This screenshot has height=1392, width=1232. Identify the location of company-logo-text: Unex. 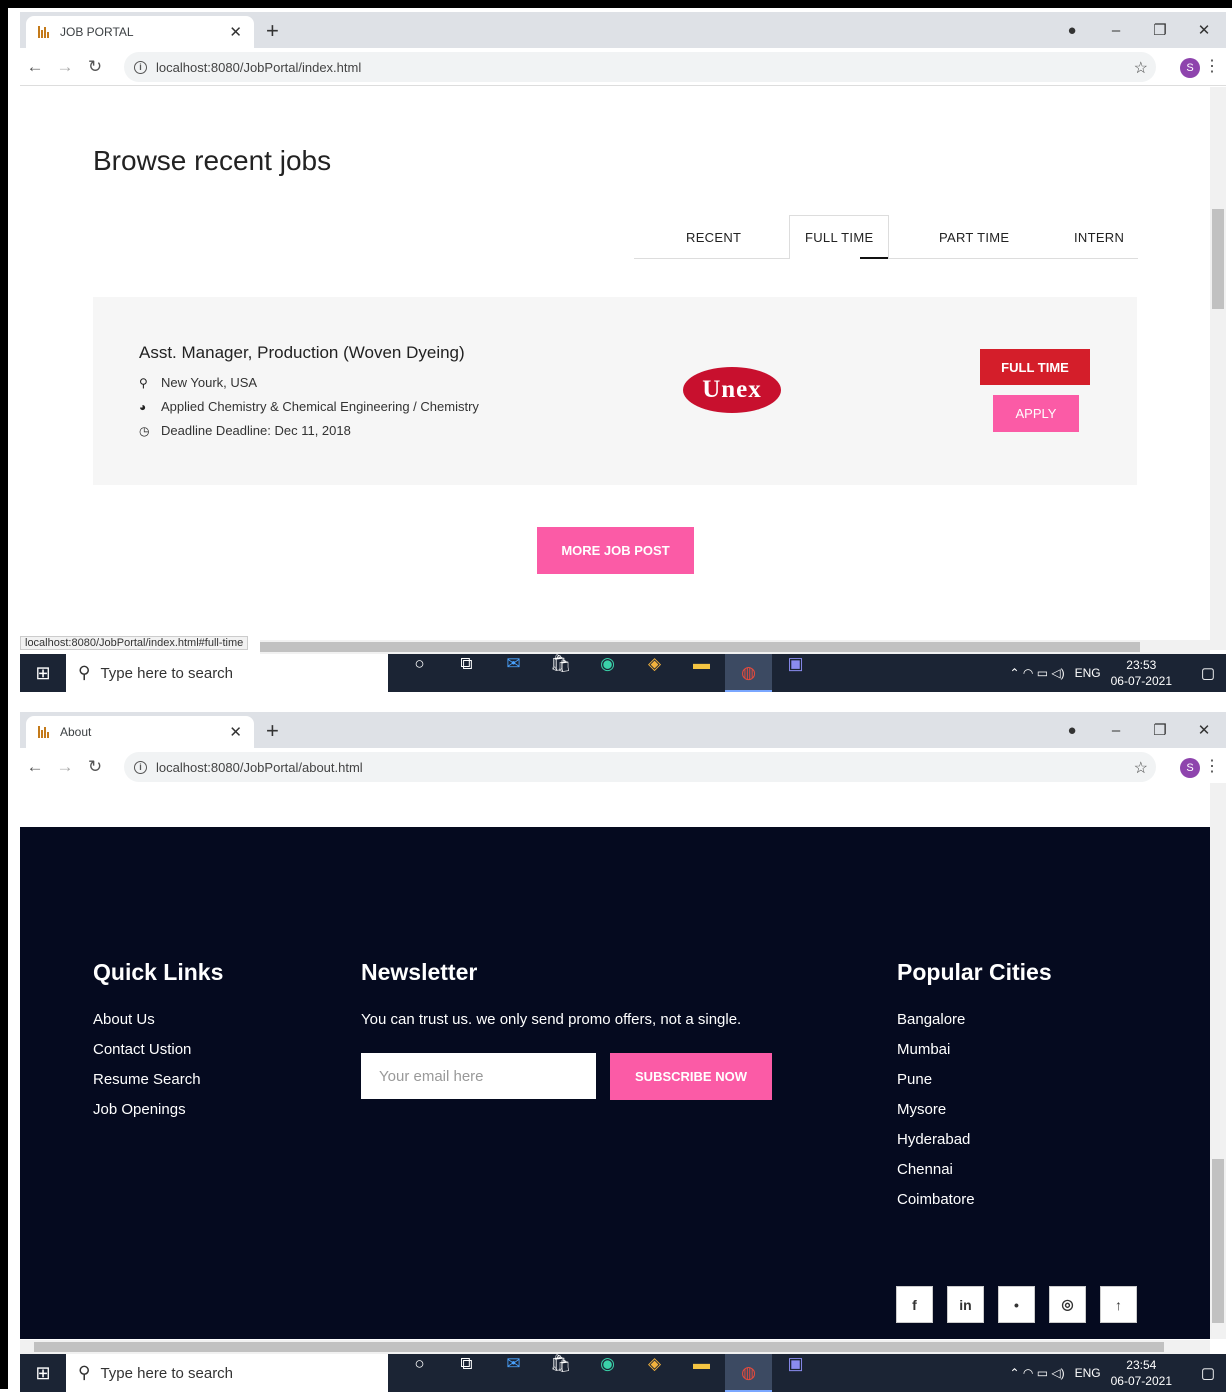
(732, 389).